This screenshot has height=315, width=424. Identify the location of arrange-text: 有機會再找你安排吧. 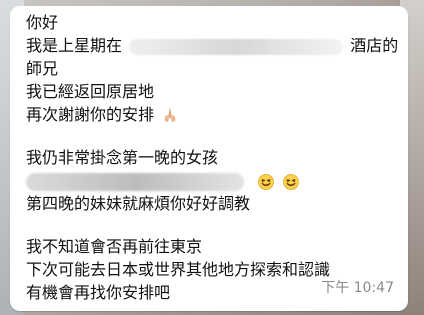
(98, 292).